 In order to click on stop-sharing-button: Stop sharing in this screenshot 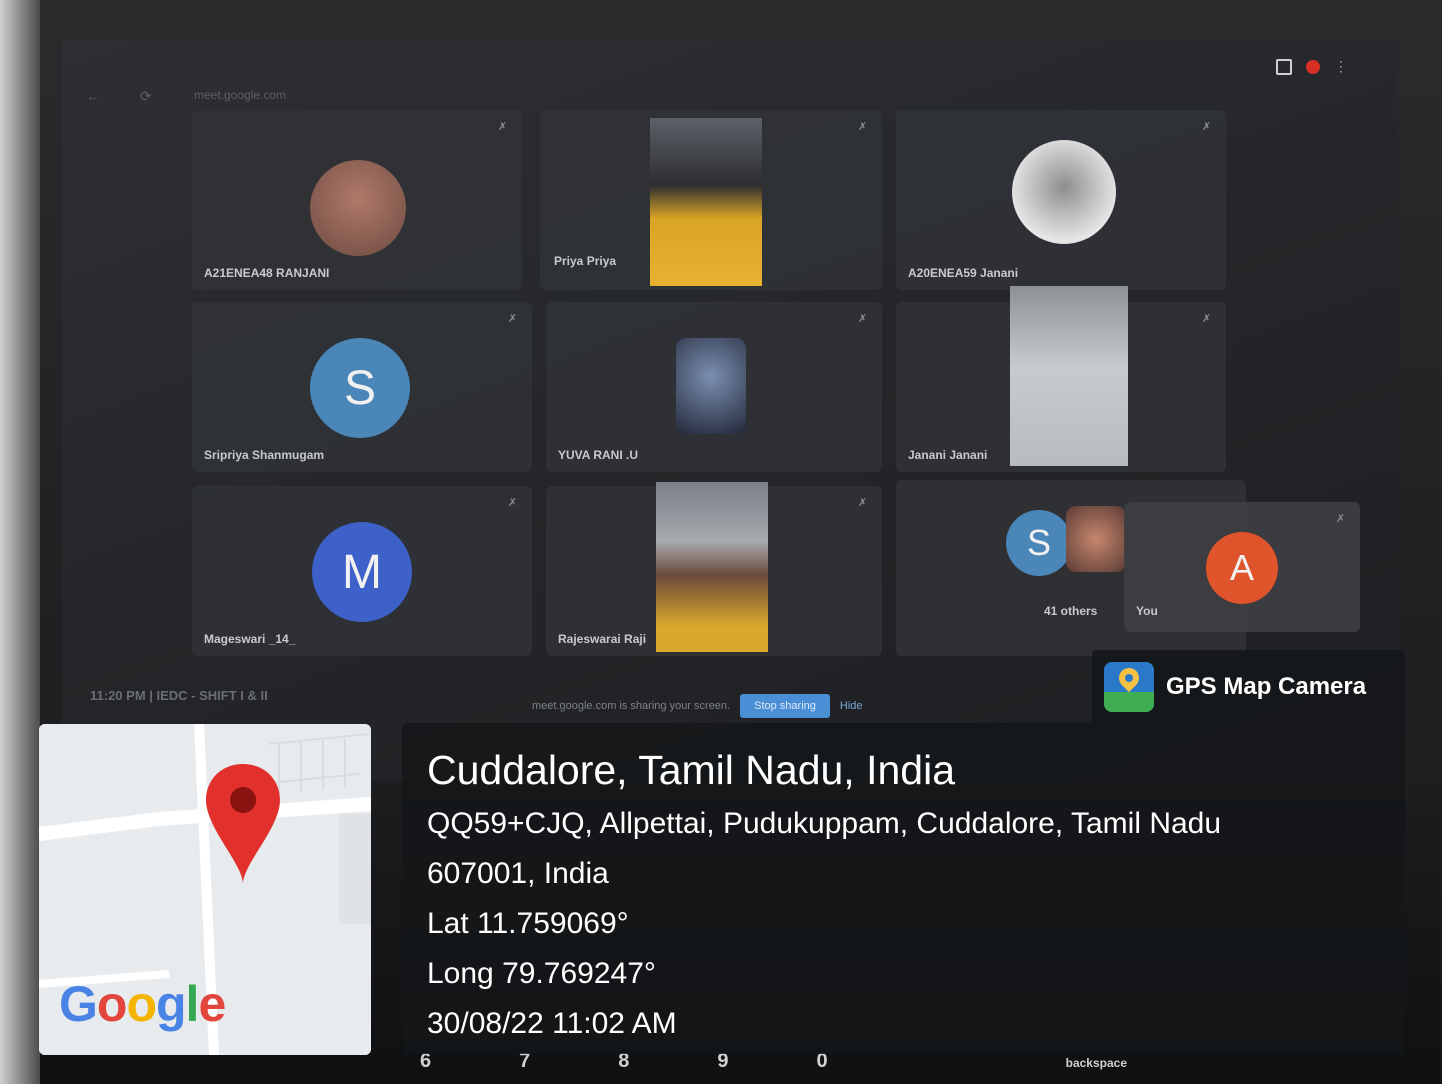, I will do `click(785, 706)`.